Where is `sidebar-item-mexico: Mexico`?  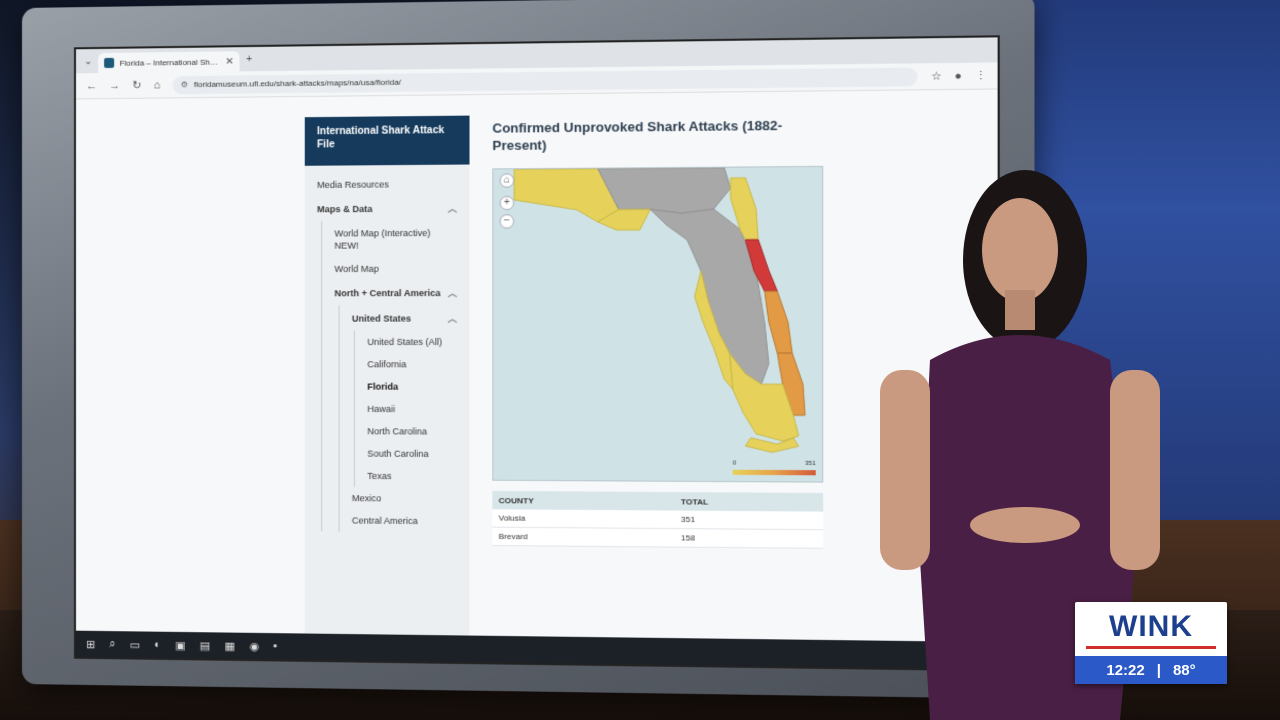
sidebar-item-mexico: Mexico is located at coordinates (405, 498).